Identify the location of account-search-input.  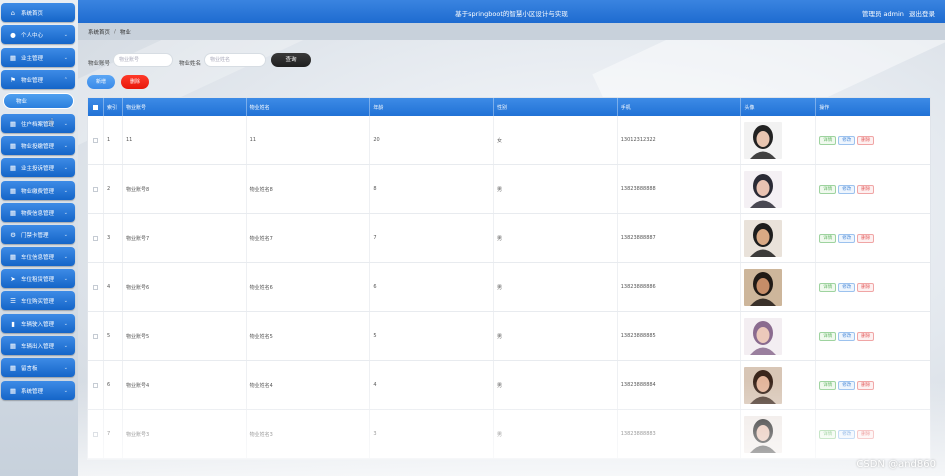
(143, 60).